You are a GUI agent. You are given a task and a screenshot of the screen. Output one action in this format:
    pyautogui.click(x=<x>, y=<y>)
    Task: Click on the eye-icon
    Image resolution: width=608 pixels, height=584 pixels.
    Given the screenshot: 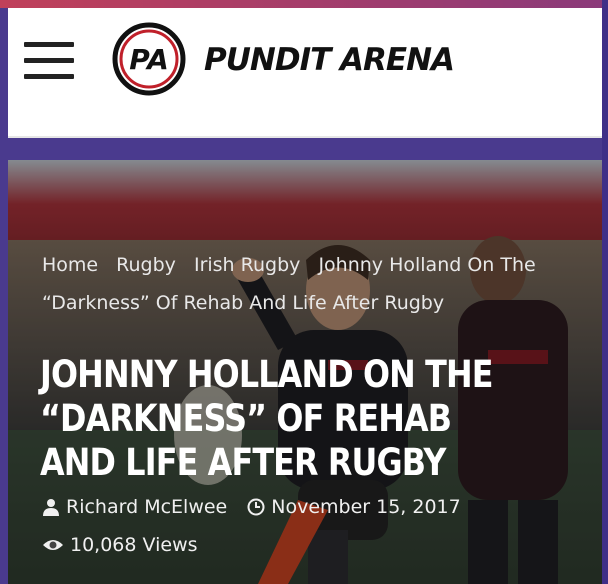 What is the action you would take?
    pyautogui.click(x=53, y=545)
    